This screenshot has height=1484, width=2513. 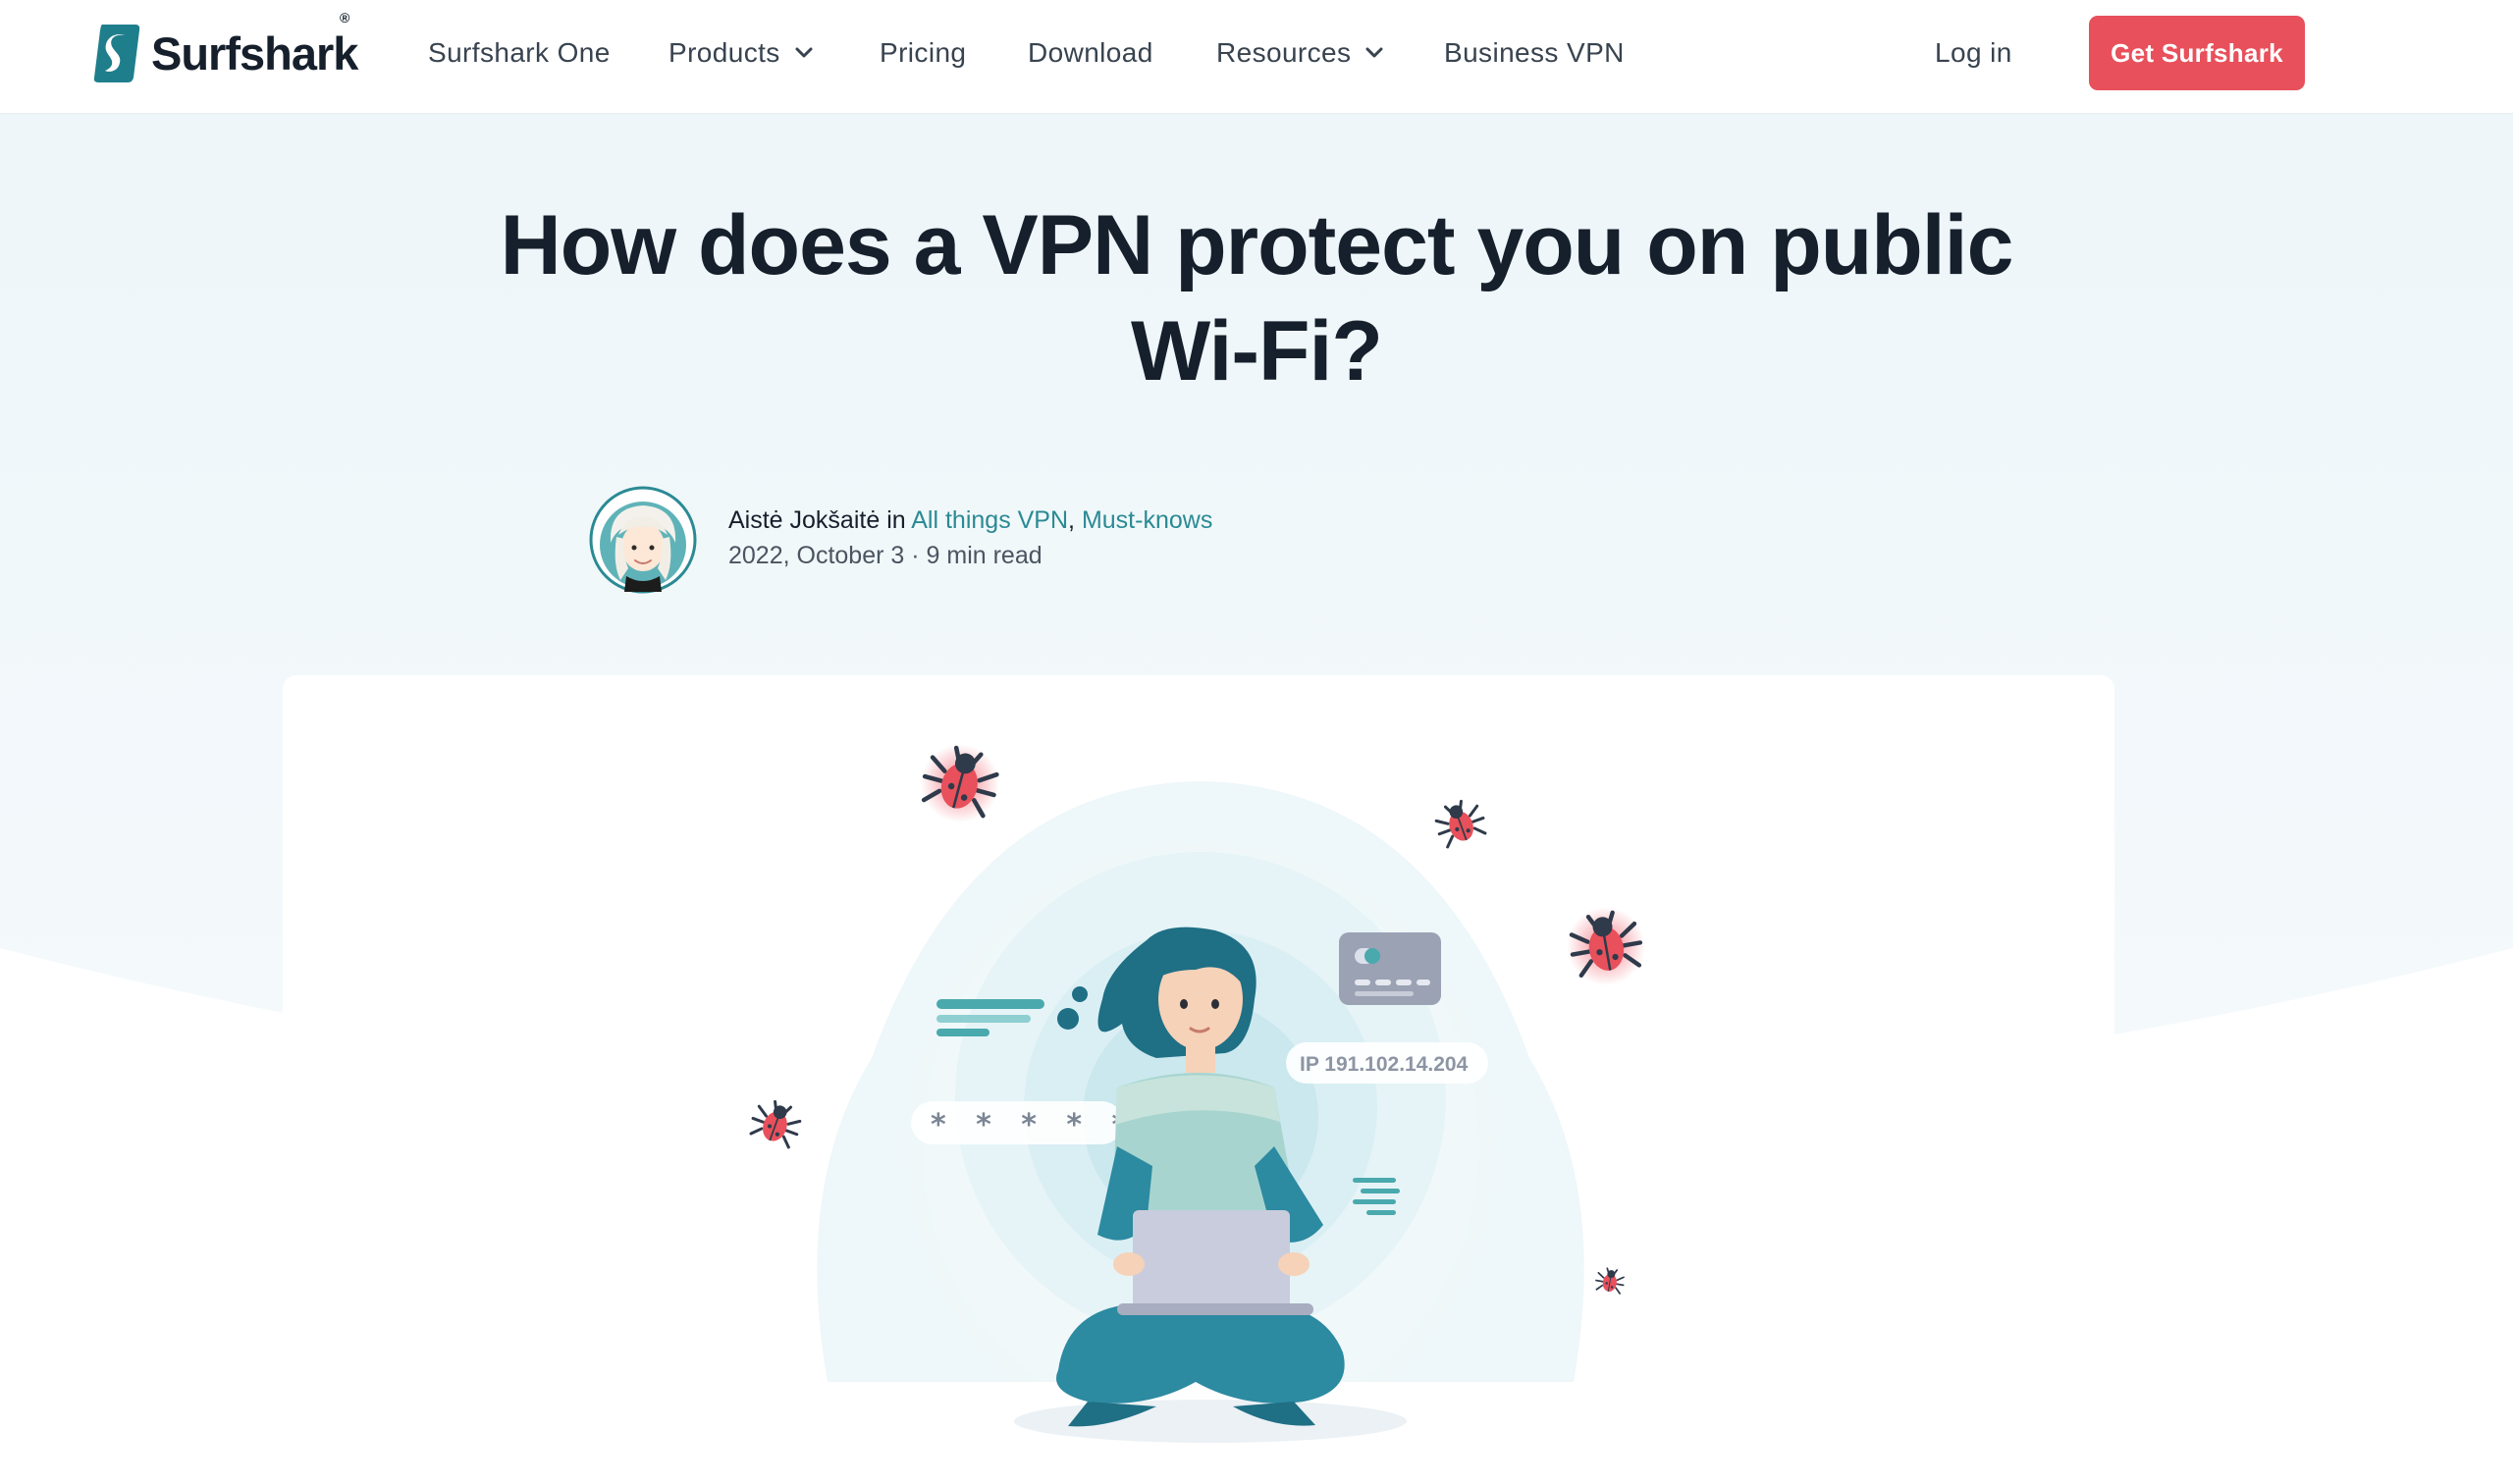 I want to click on read-time: 9 min read, so click(x=985, y=555).